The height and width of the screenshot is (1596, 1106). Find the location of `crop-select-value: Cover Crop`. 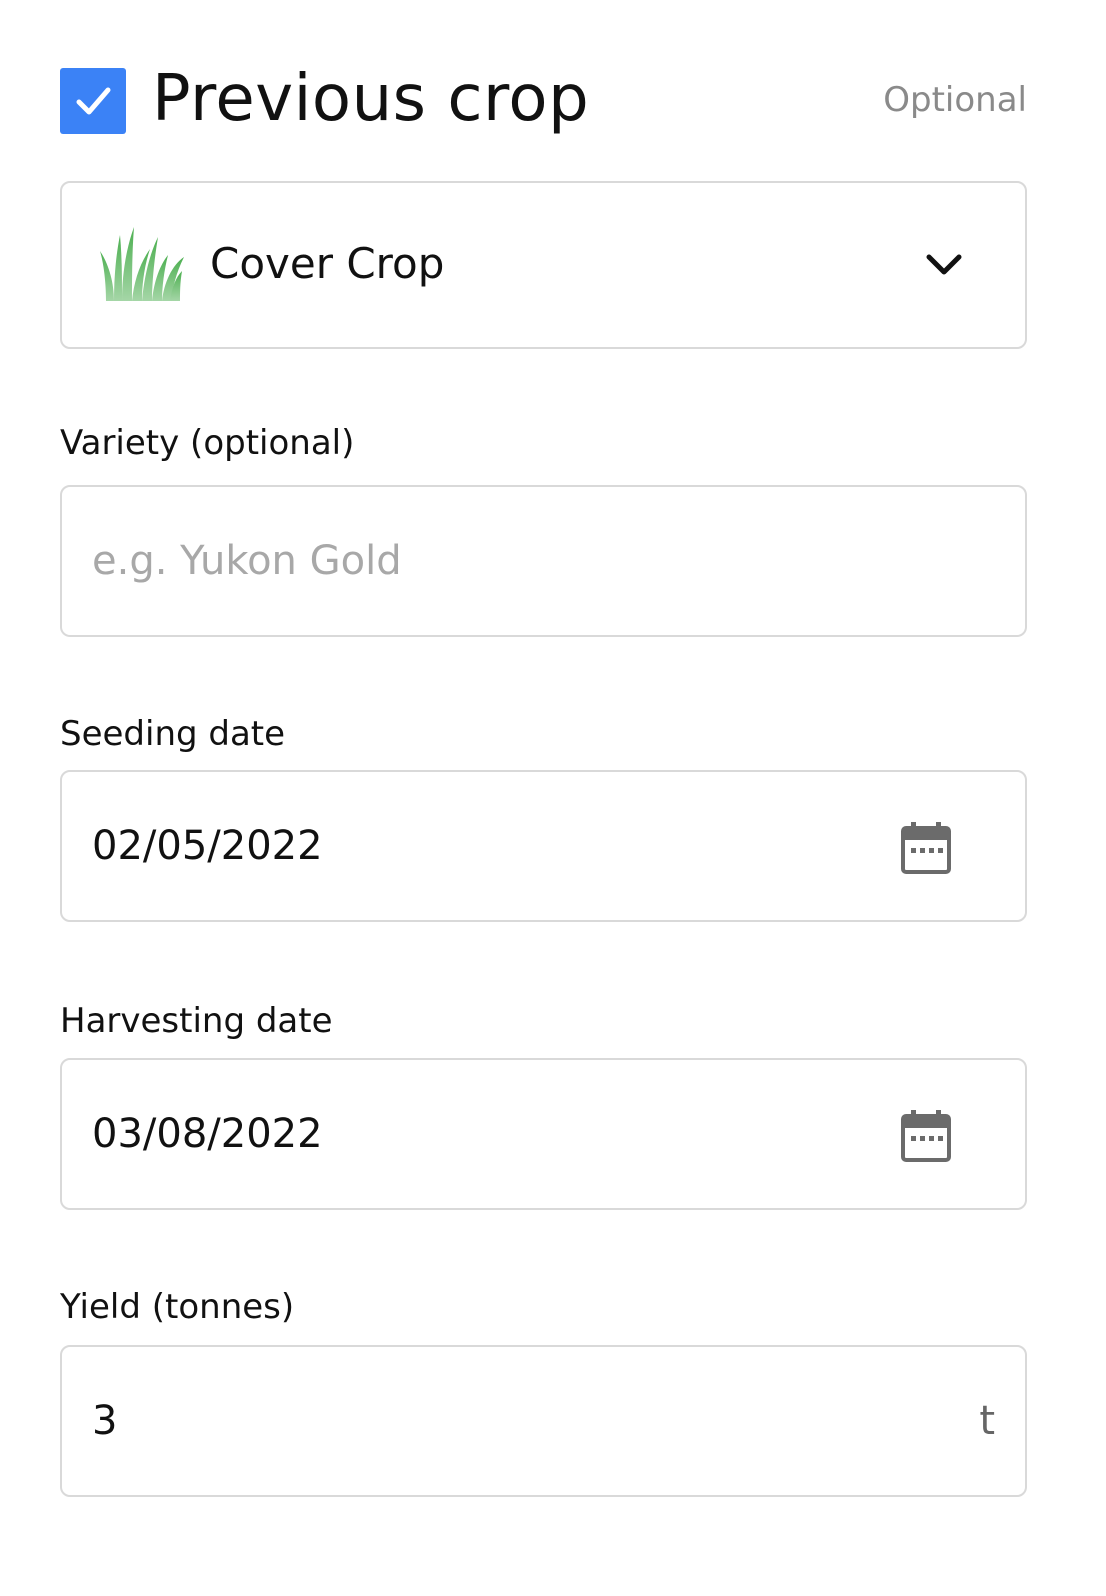

crop-select-value: Cover Crop is located at coordinates (327, 263).